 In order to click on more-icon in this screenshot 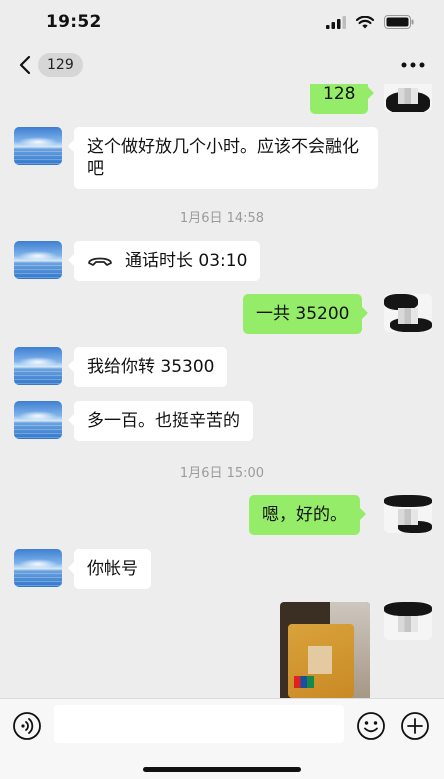, I will do `click(413, 65)`.